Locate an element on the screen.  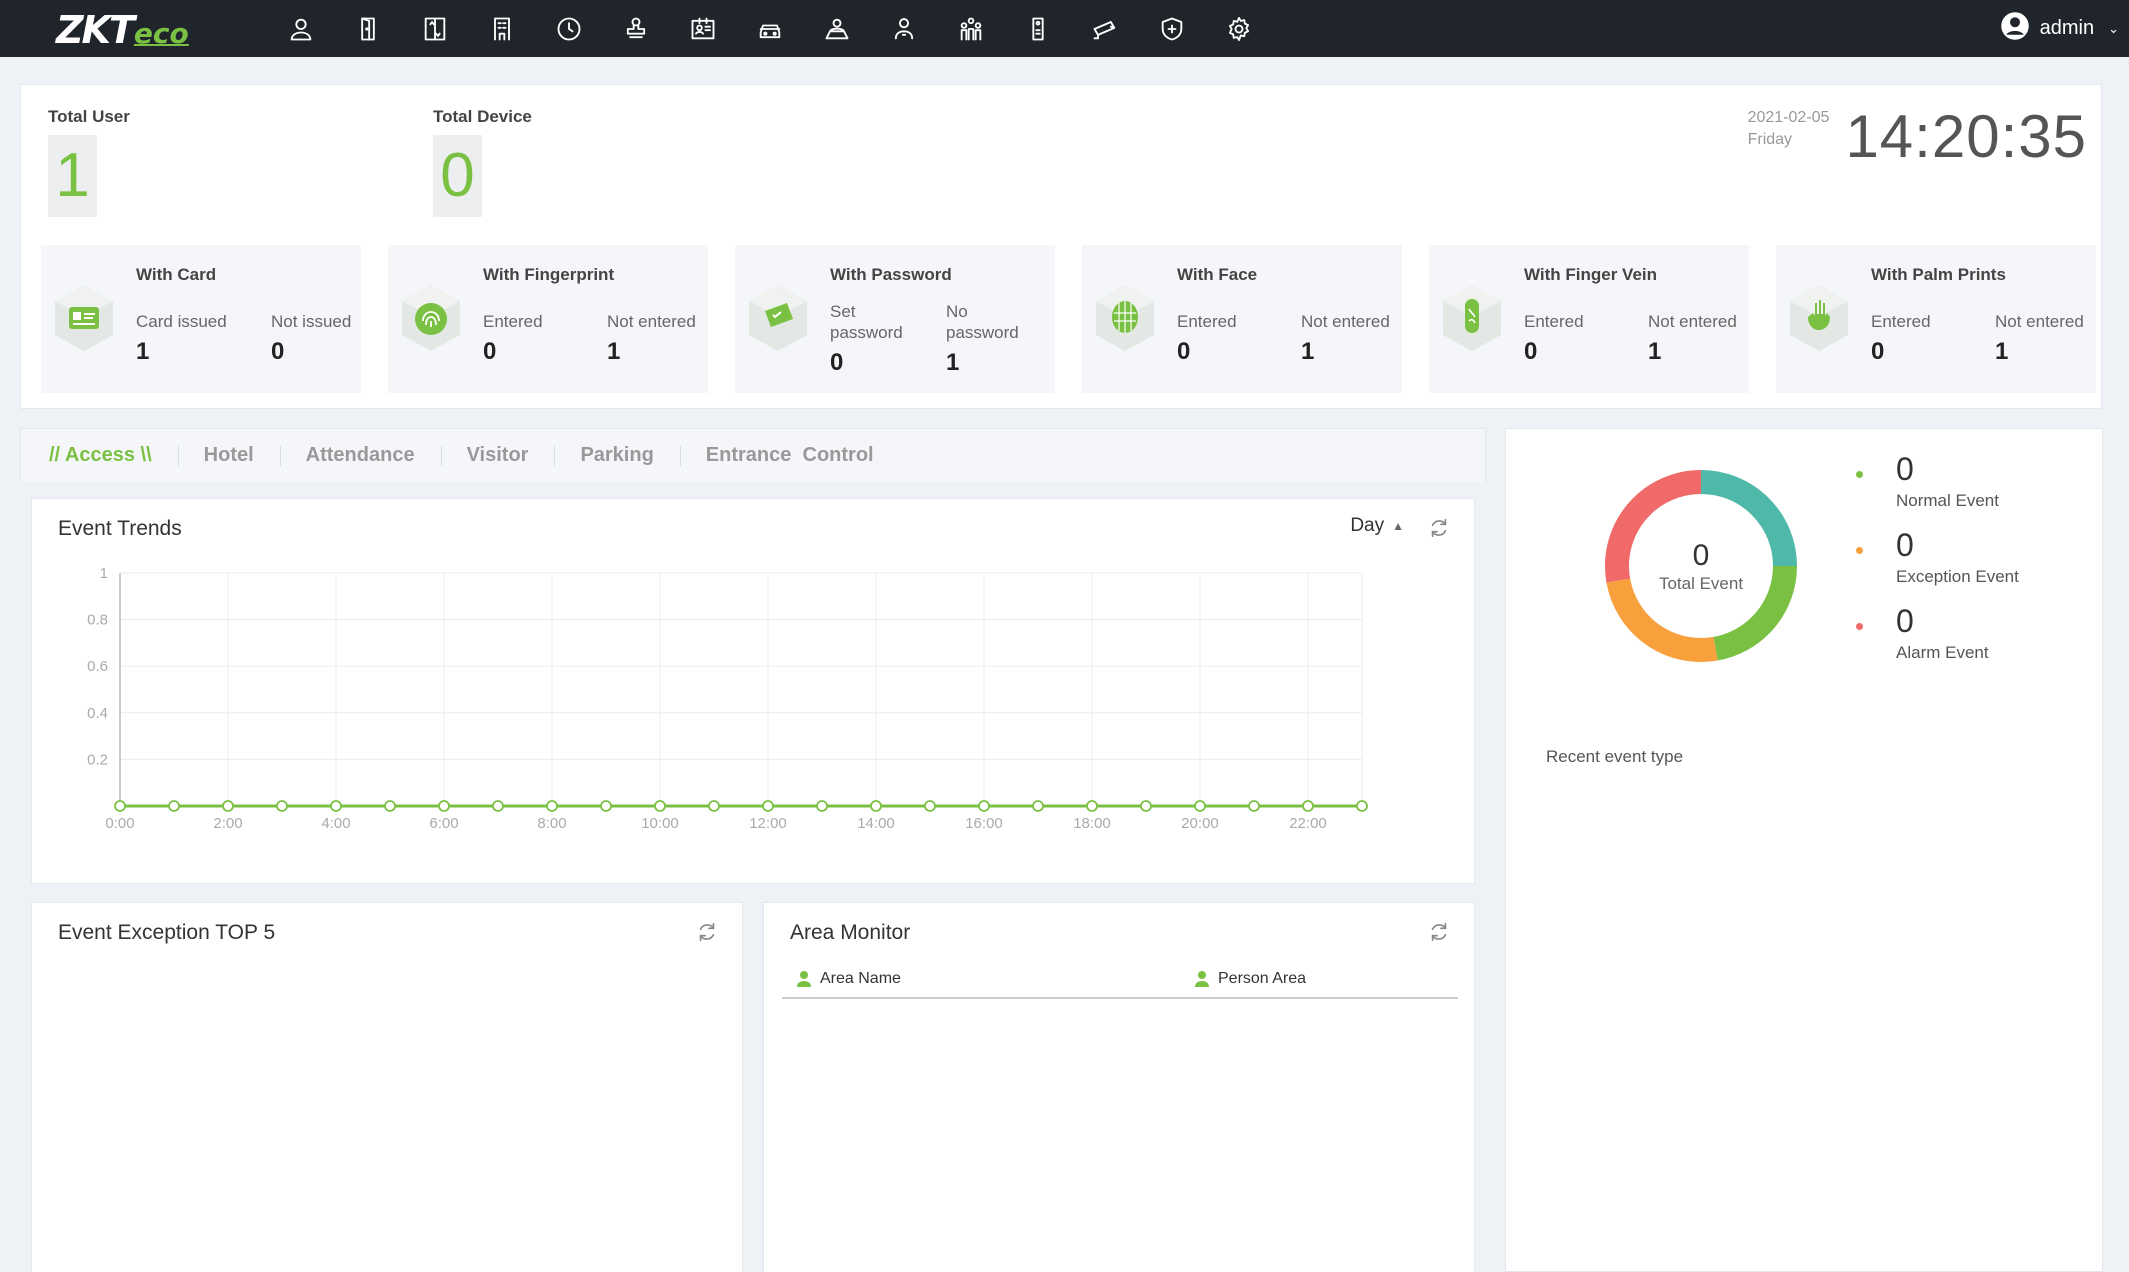
id-card-icon is located at coordinates (703, 29).